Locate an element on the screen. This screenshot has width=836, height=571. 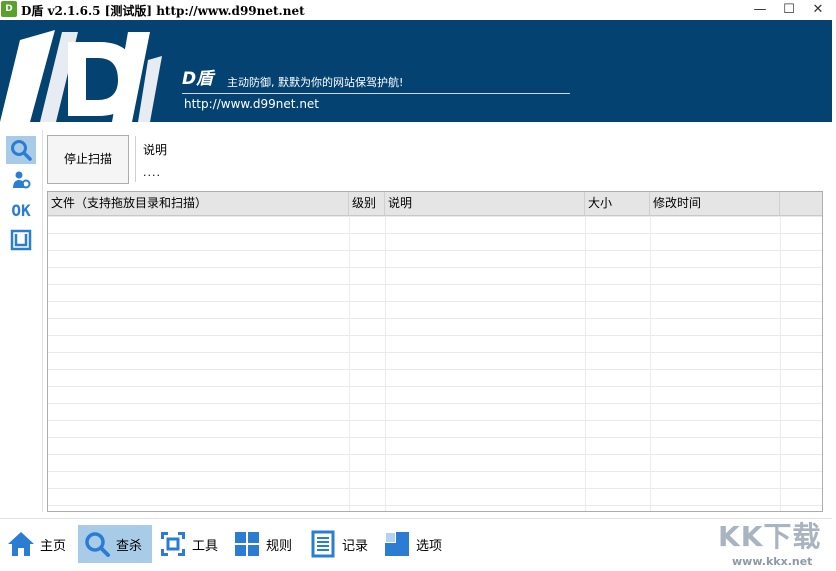
left-tool-process is located at coordinates (21, 180).